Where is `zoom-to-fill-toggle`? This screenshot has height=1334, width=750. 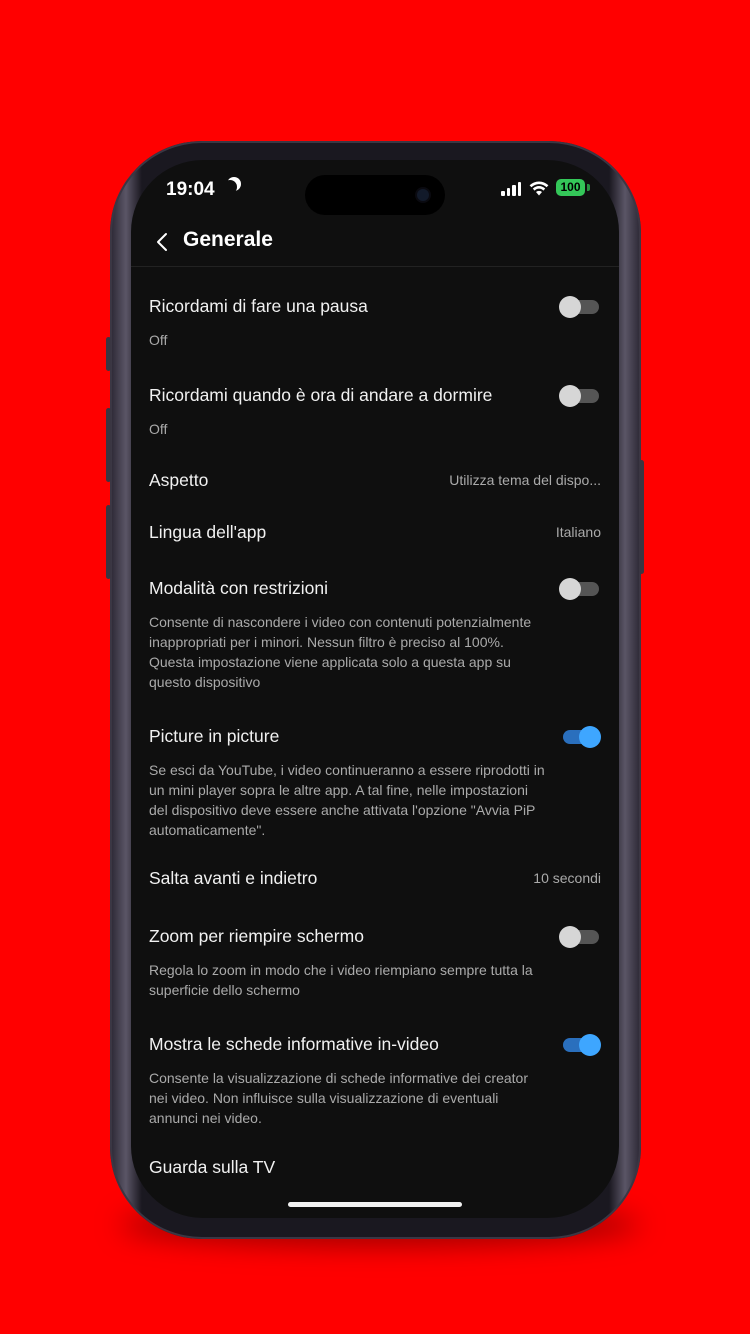 zoom-to-fill-toggle is located at coordinates (580, 936).